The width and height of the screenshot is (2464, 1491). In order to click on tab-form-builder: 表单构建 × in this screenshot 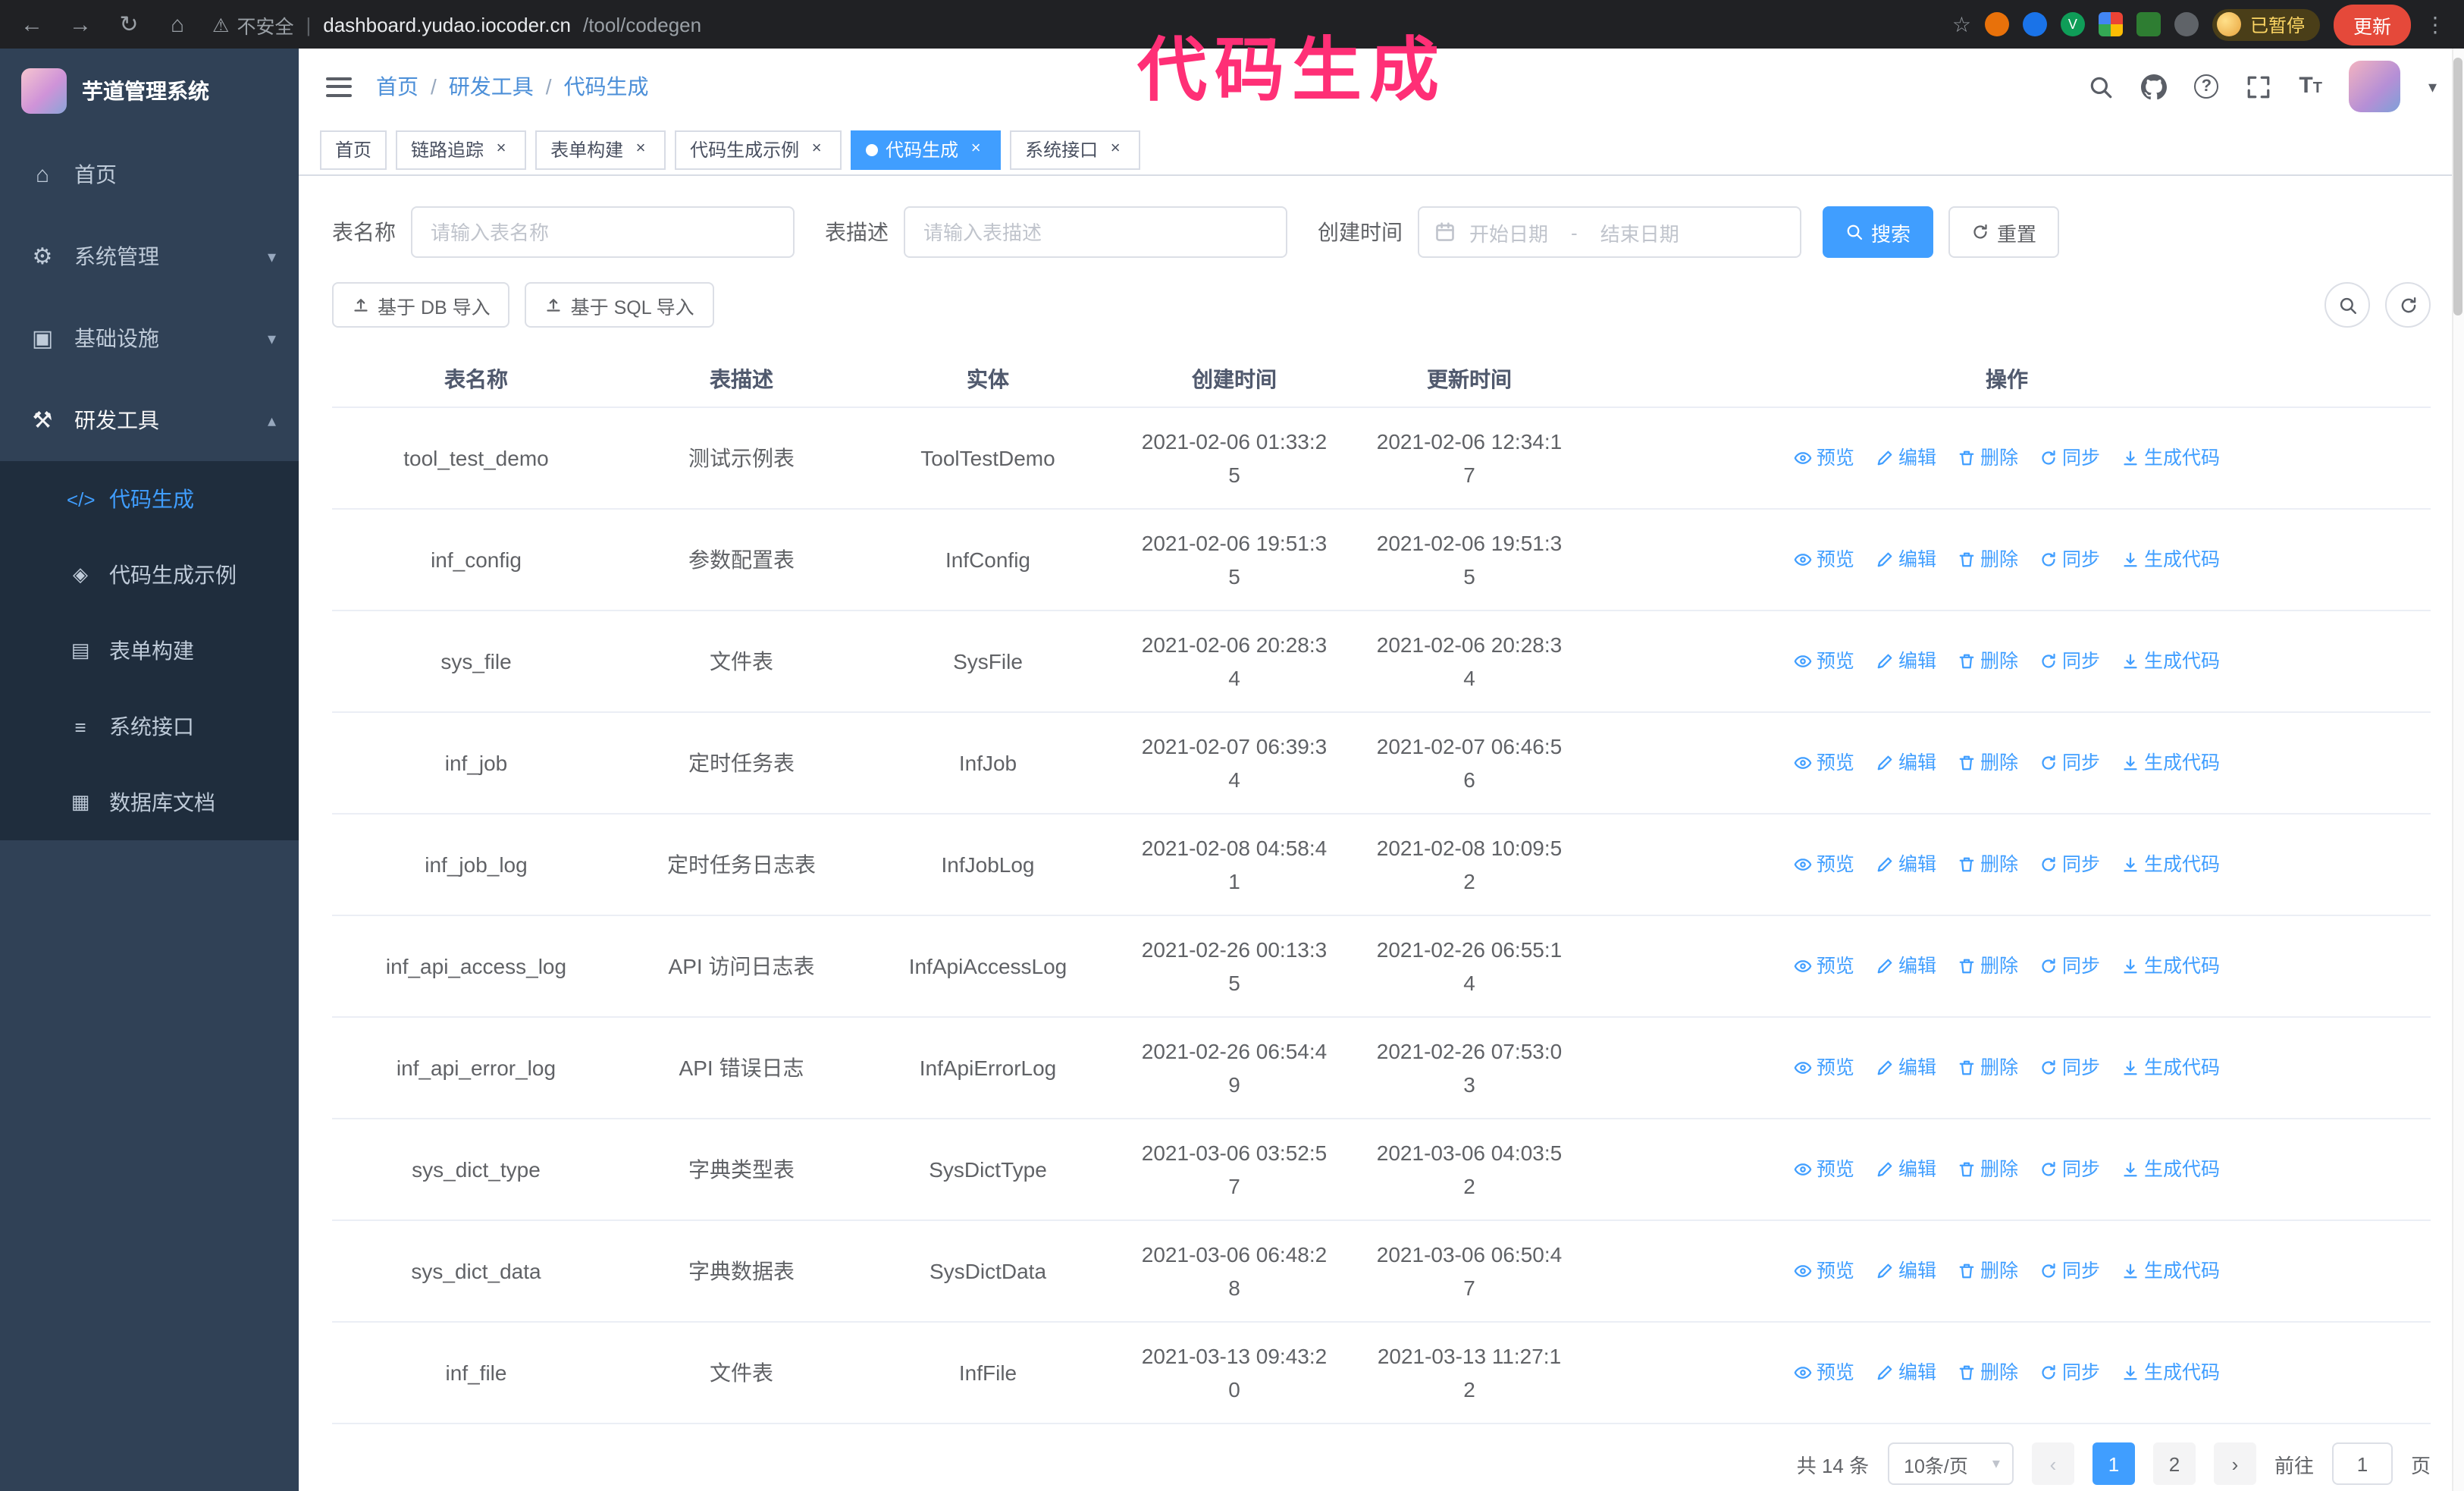, I will do `click(601, 149)`.